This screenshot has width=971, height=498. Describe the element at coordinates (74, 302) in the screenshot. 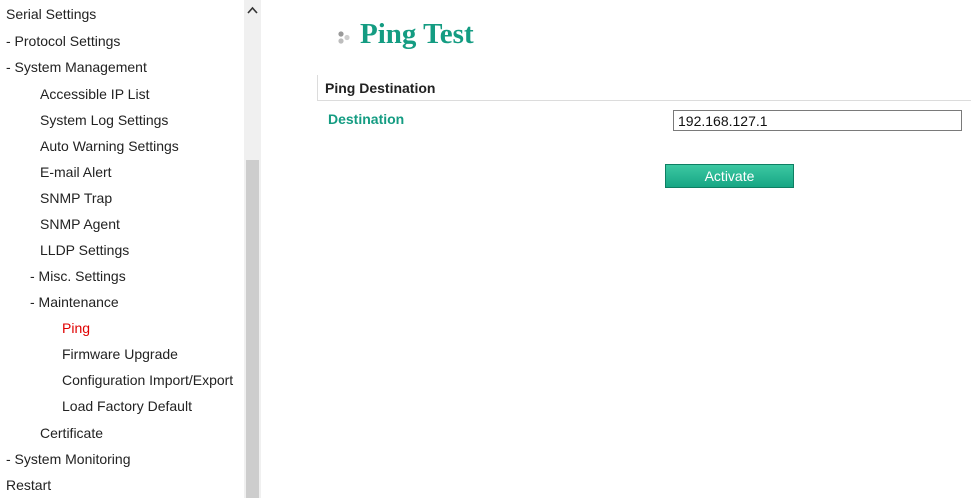

I see `sidebar-item-maintenance: - Maintenance` at that location.